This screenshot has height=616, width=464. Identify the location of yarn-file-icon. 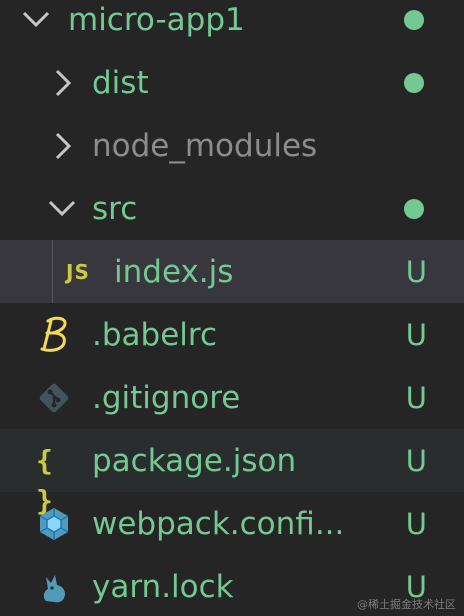
(54, 588).